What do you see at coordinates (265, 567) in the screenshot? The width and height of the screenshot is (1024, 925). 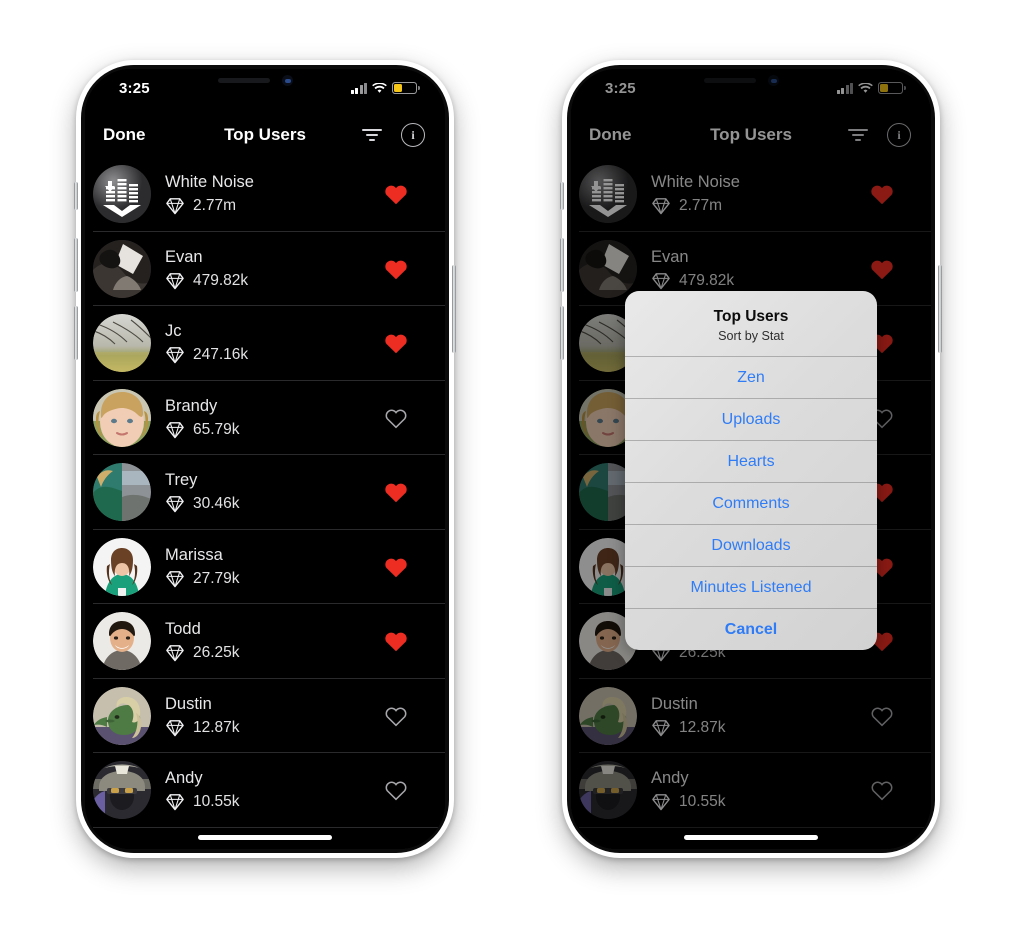 I see `table-row: Marissa 27.79k` at bounding box center [265, 567].